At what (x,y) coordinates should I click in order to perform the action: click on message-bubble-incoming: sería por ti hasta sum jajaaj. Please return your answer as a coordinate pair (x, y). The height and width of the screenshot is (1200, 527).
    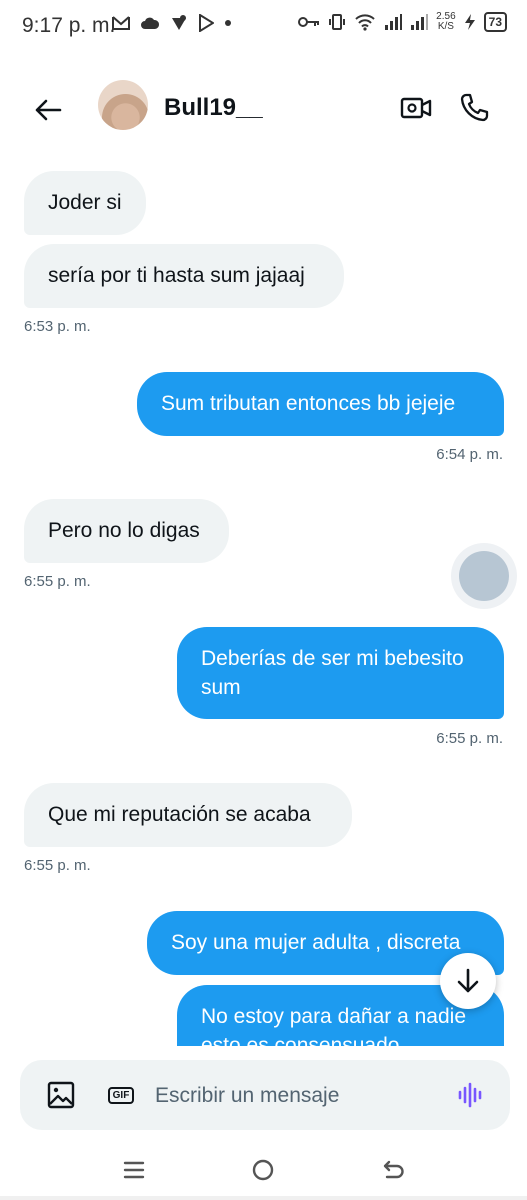
    Looking at the image, I should click on (184, 276).